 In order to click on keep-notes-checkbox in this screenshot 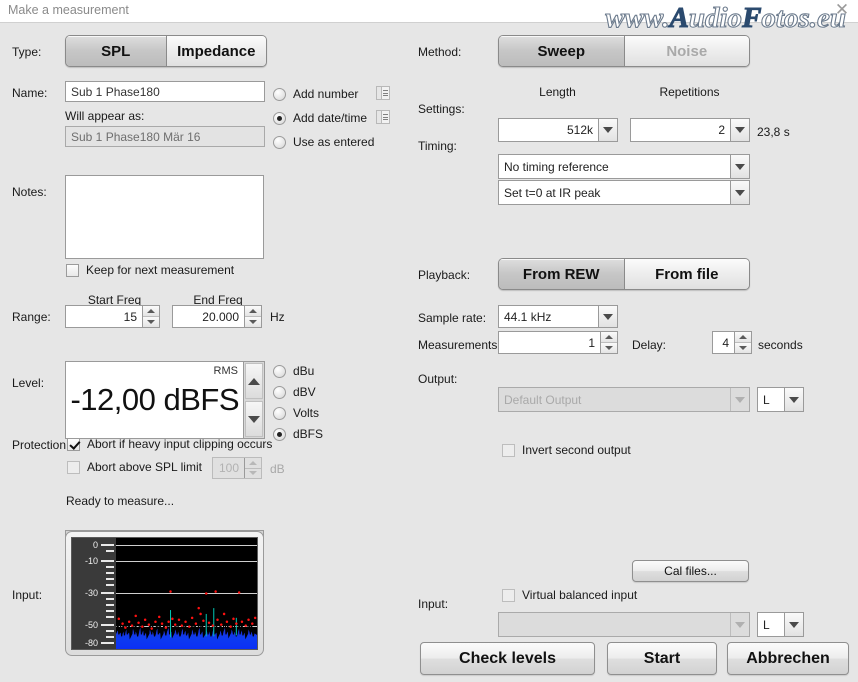, I will do `click(72, 270)`.